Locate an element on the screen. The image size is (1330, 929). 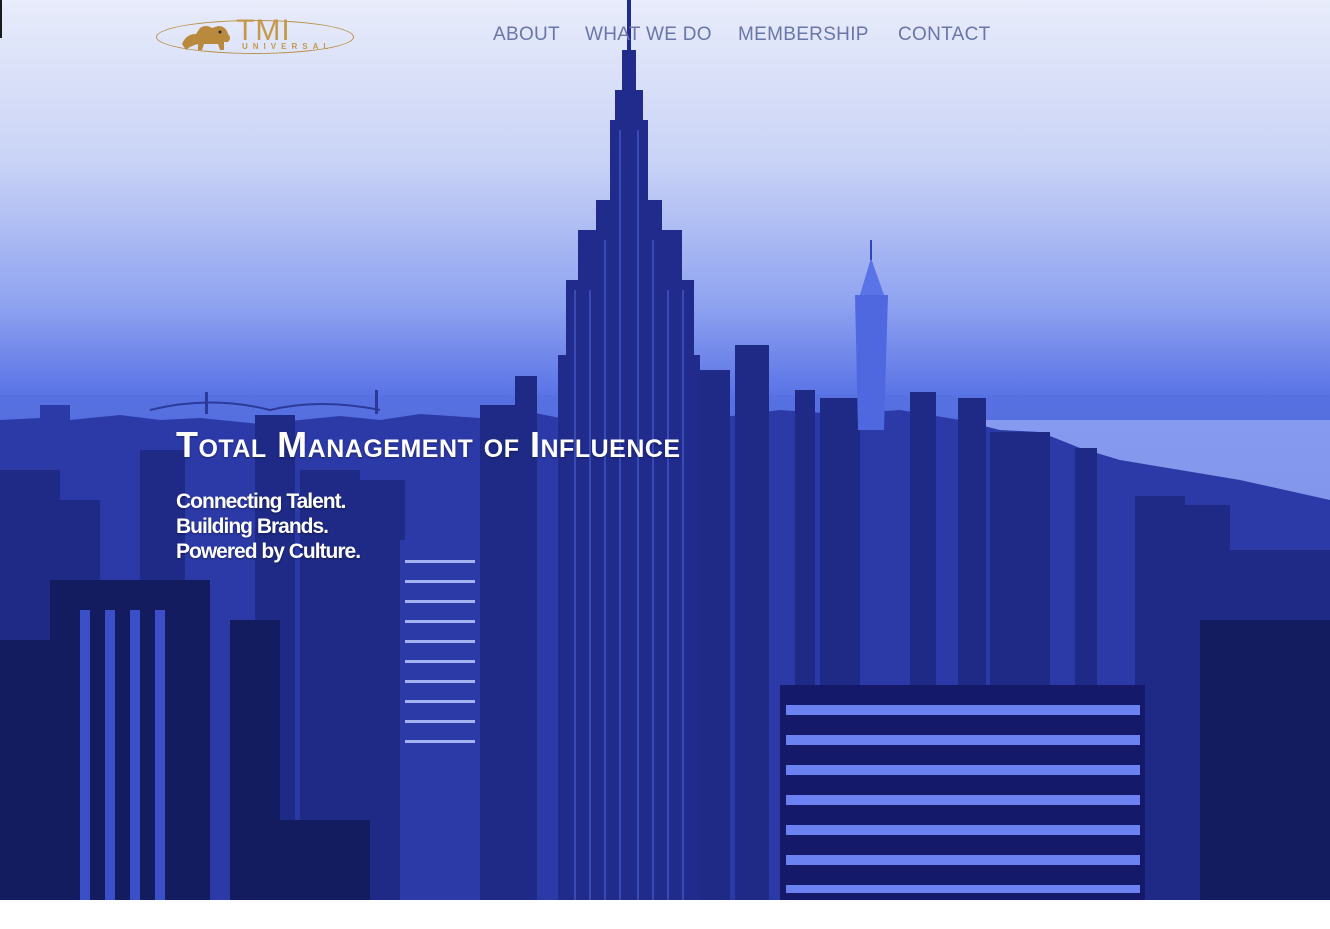
site-logo: TMI UNIVERSAL is located at coordinates (256, 37).